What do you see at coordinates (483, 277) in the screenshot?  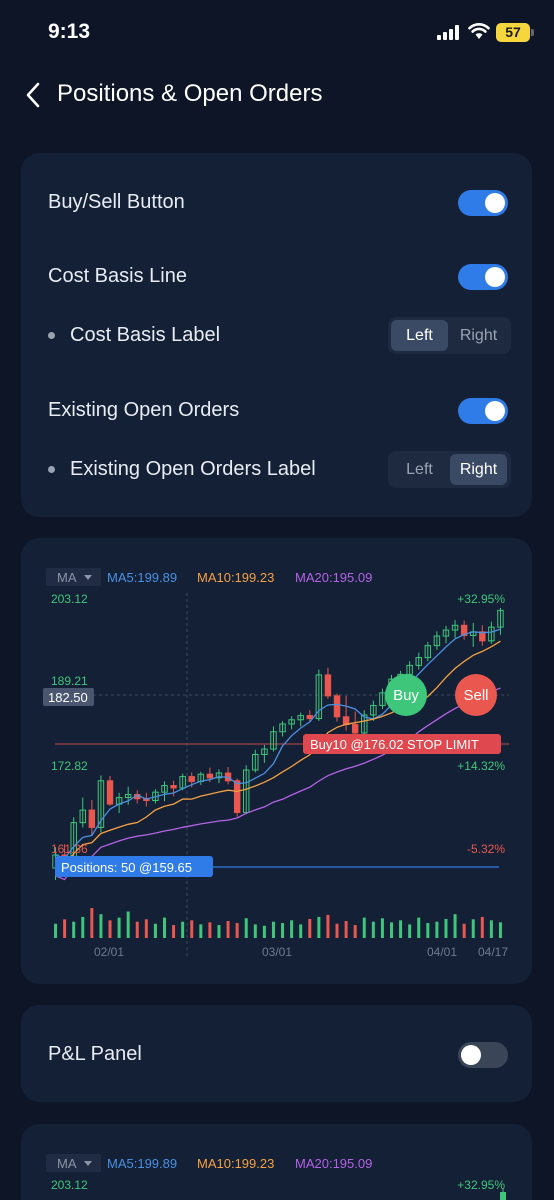 I see `cost-basis-line-toggle` at bounding box center [483, 277].